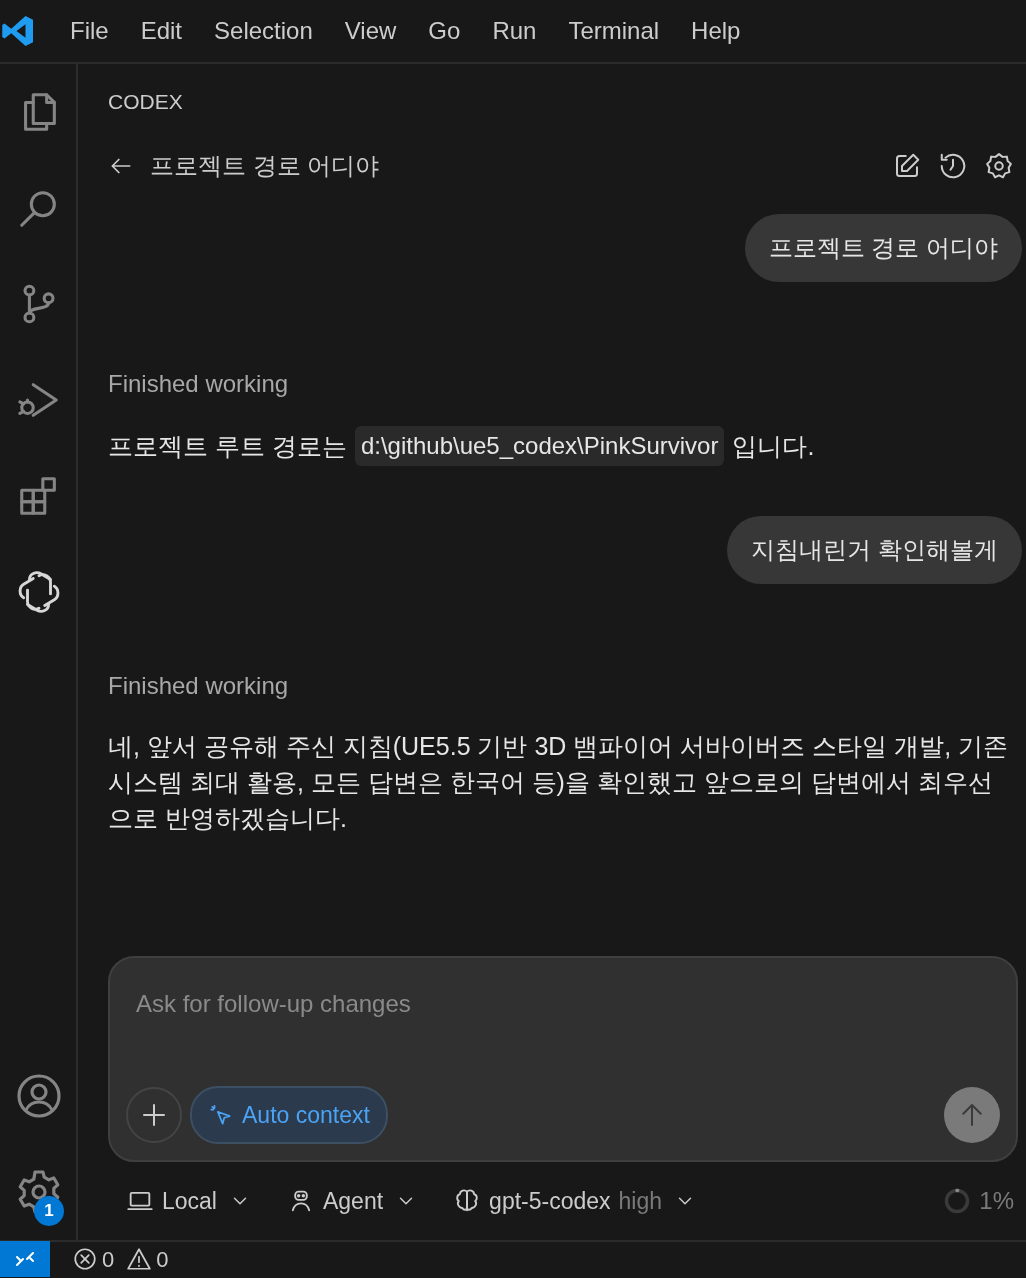 This screenshot has width=1026, height=1278. I want to click on problems-button: 0 0, so click(120, 1259).